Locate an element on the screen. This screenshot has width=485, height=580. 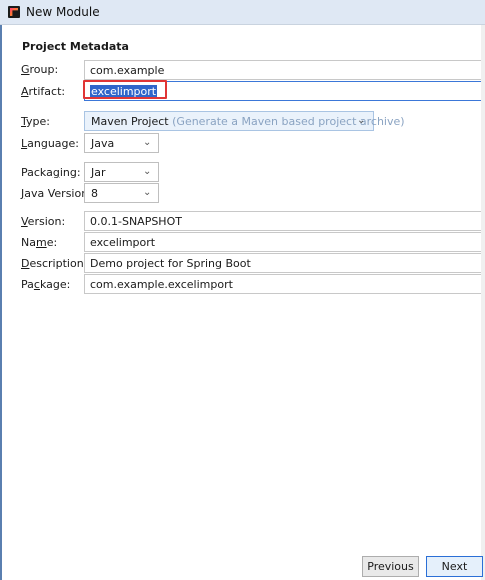
group-label: Group: is located at coordinates (40, 69).